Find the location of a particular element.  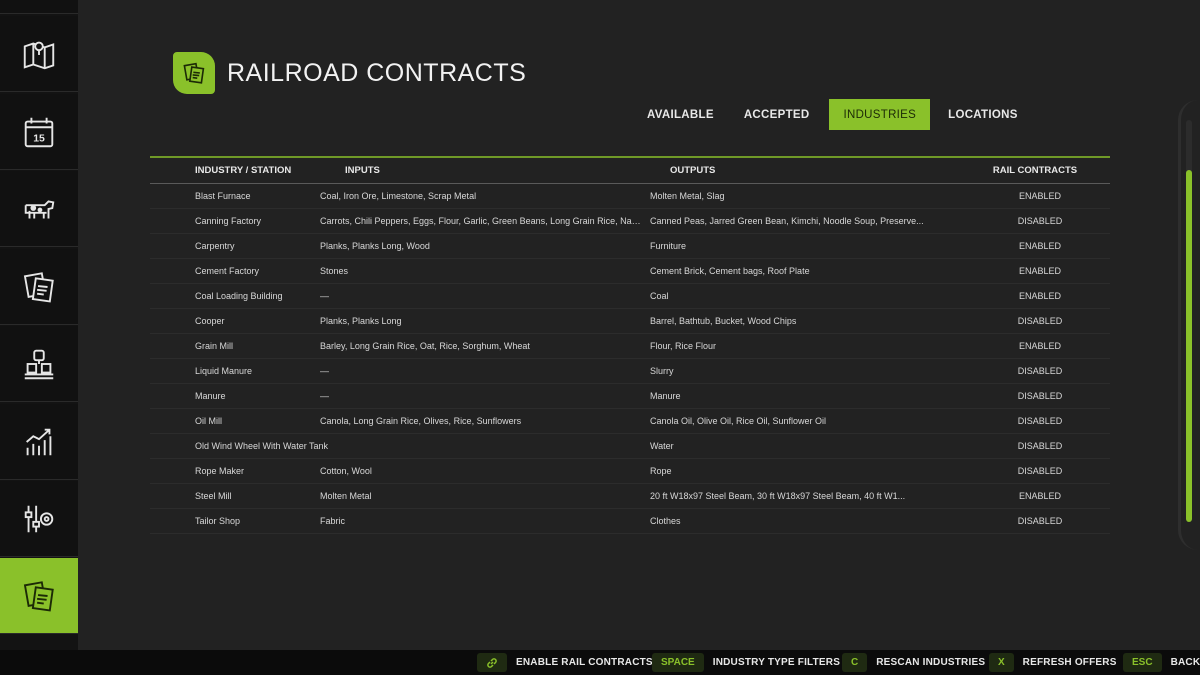

tab-industries: INDUSTRIES is located at coordinates (880, 114).